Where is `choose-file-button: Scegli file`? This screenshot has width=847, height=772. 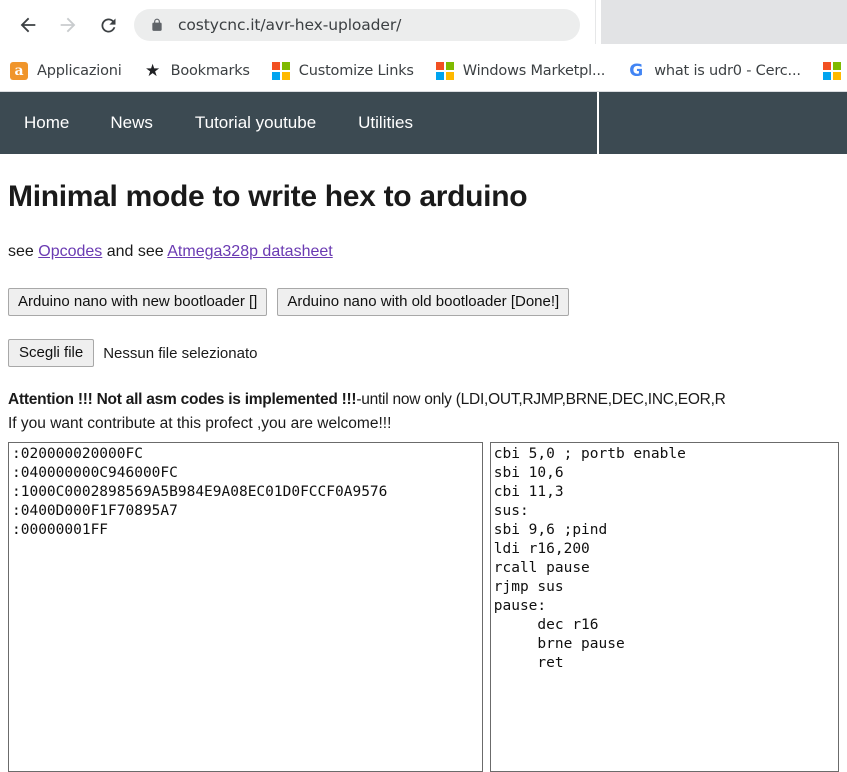 choose-file-button: Scegli file is located at coordinates (51, 353).